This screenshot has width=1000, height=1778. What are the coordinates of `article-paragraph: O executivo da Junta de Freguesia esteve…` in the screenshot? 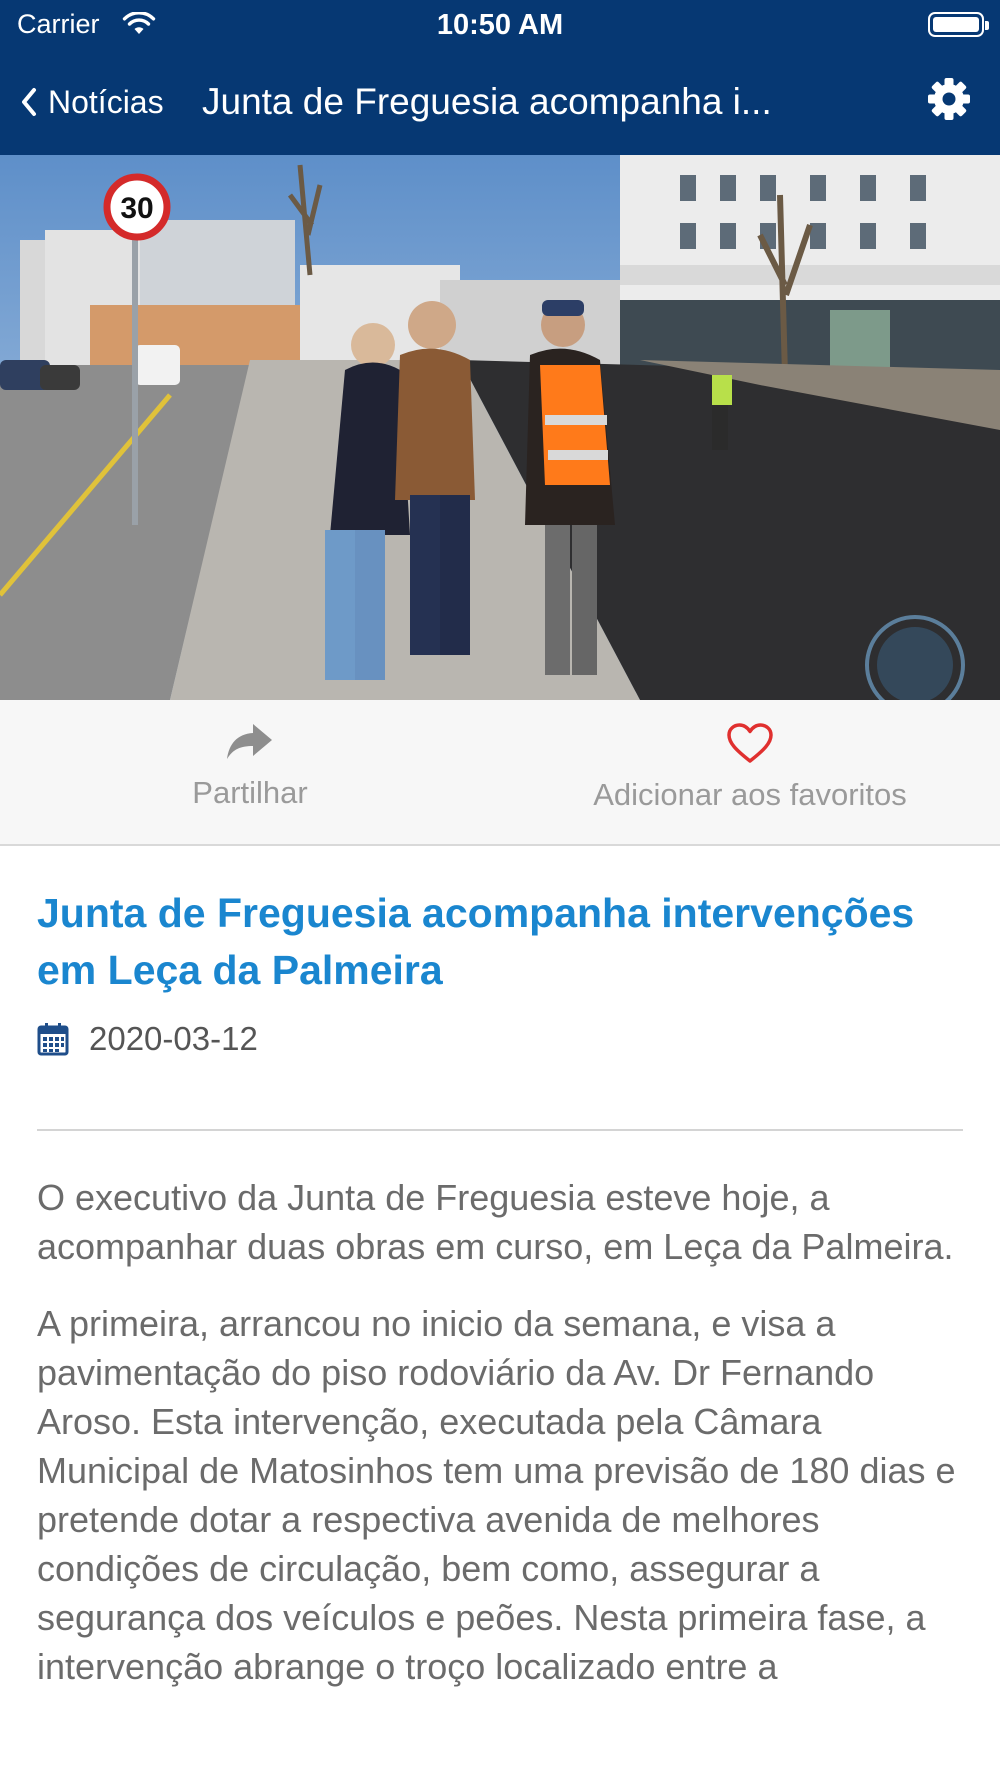 It's located at (495, 1222).